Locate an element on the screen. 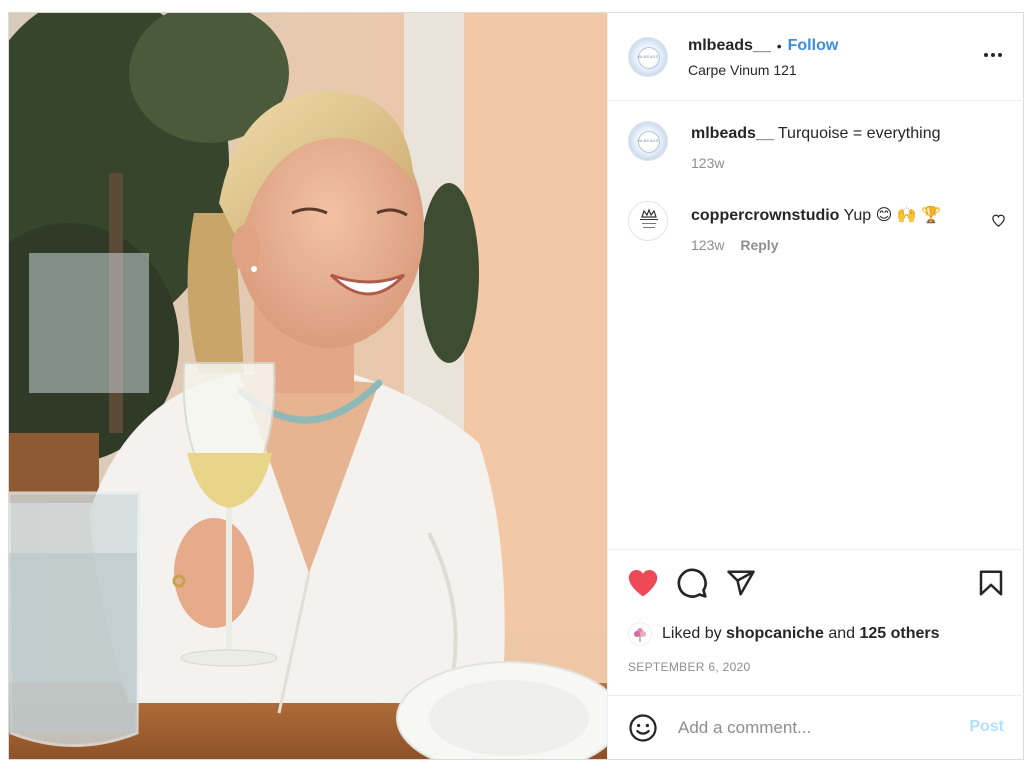 The image size is (1036, 771). reply-button: Reply is located at coordinates (759, 245).